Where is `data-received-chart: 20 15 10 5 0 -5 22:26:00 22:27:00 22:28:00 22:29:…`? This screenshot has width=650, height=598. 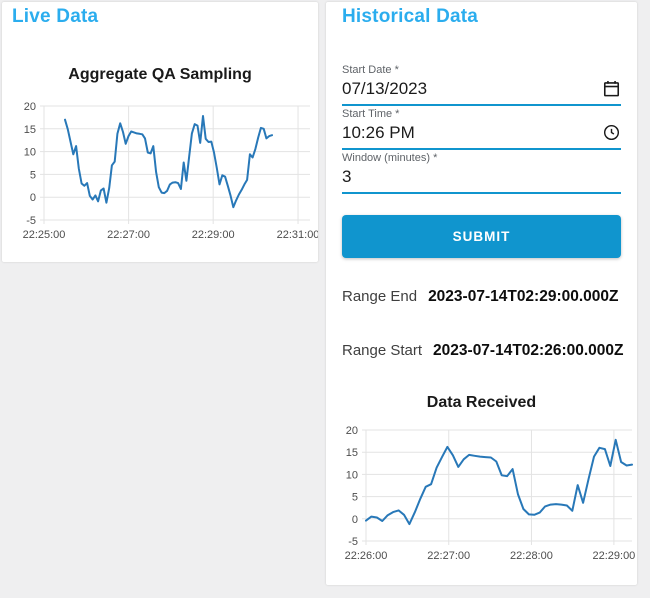 data-received-chart: 20 15 10 5 0 -5 22:26:00 22:27:00 22:28:00 22:29:… is located at coordinates (490, 493).